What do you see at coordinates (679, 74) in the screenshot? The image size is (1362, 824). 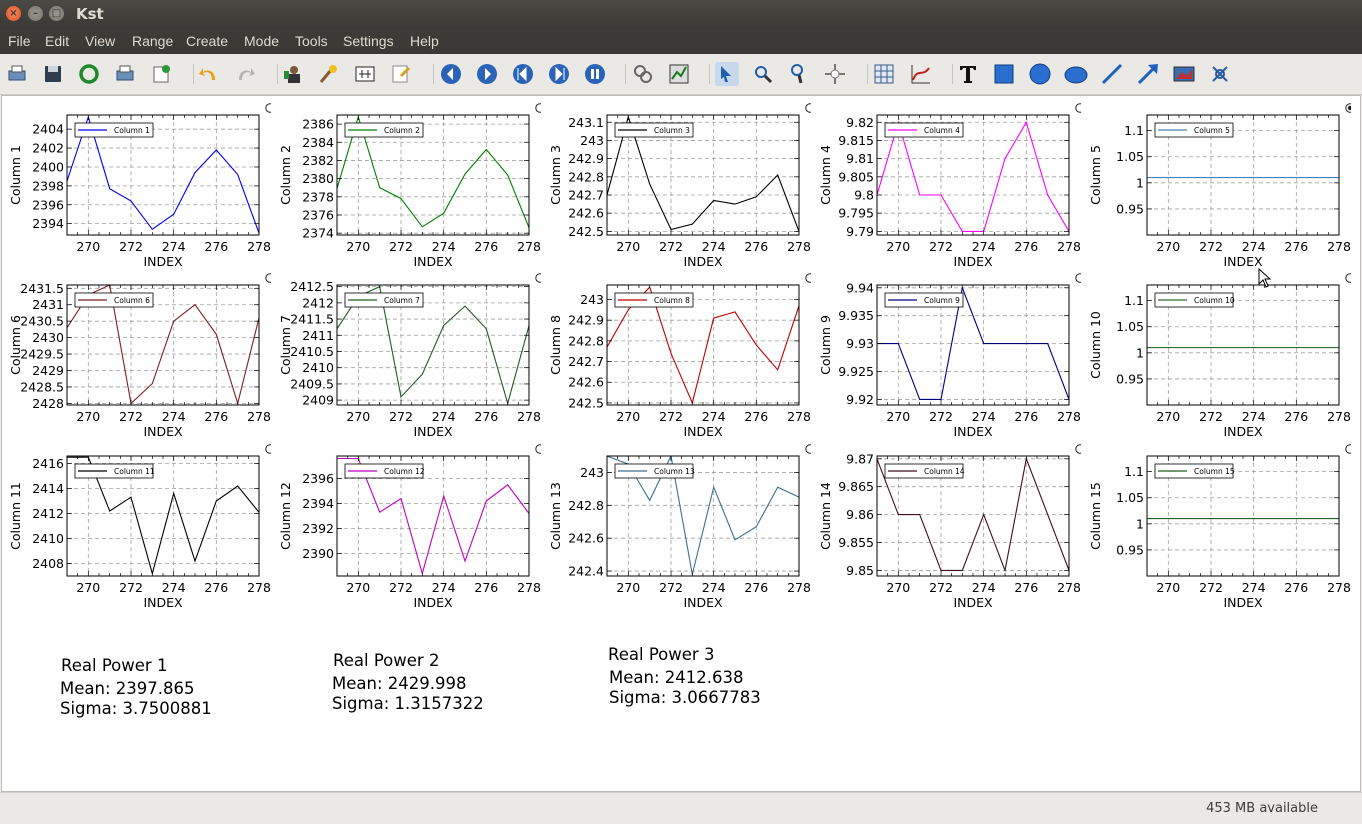 I see `zoom-xy-button` at bounding box center [679, 74].